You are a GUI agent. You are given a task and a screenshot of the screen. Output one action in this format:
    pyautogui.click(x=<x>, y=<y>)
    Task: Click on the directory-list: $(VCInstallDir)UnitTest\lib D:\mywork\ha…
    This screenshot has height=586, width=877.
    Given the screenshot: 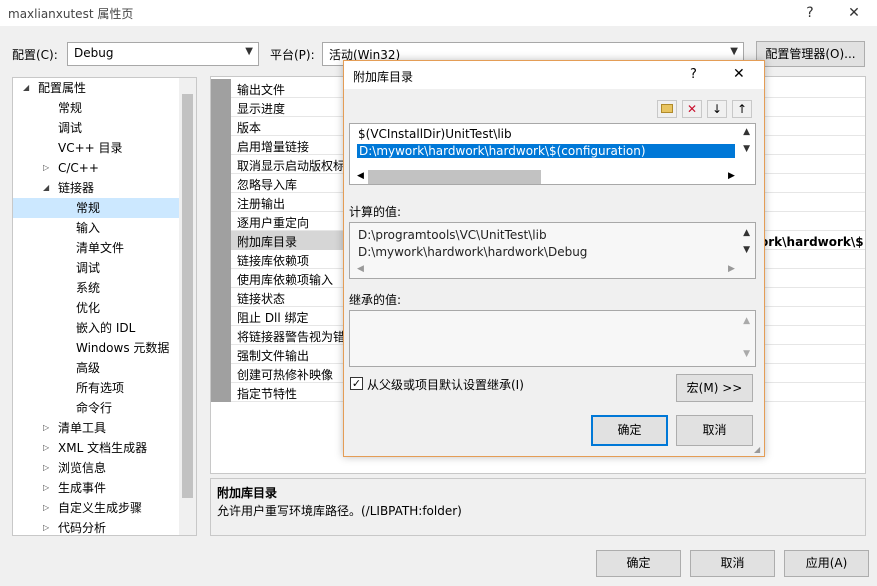 What is the action you would take?
    pyautogui.click(x=552, y=154)
    